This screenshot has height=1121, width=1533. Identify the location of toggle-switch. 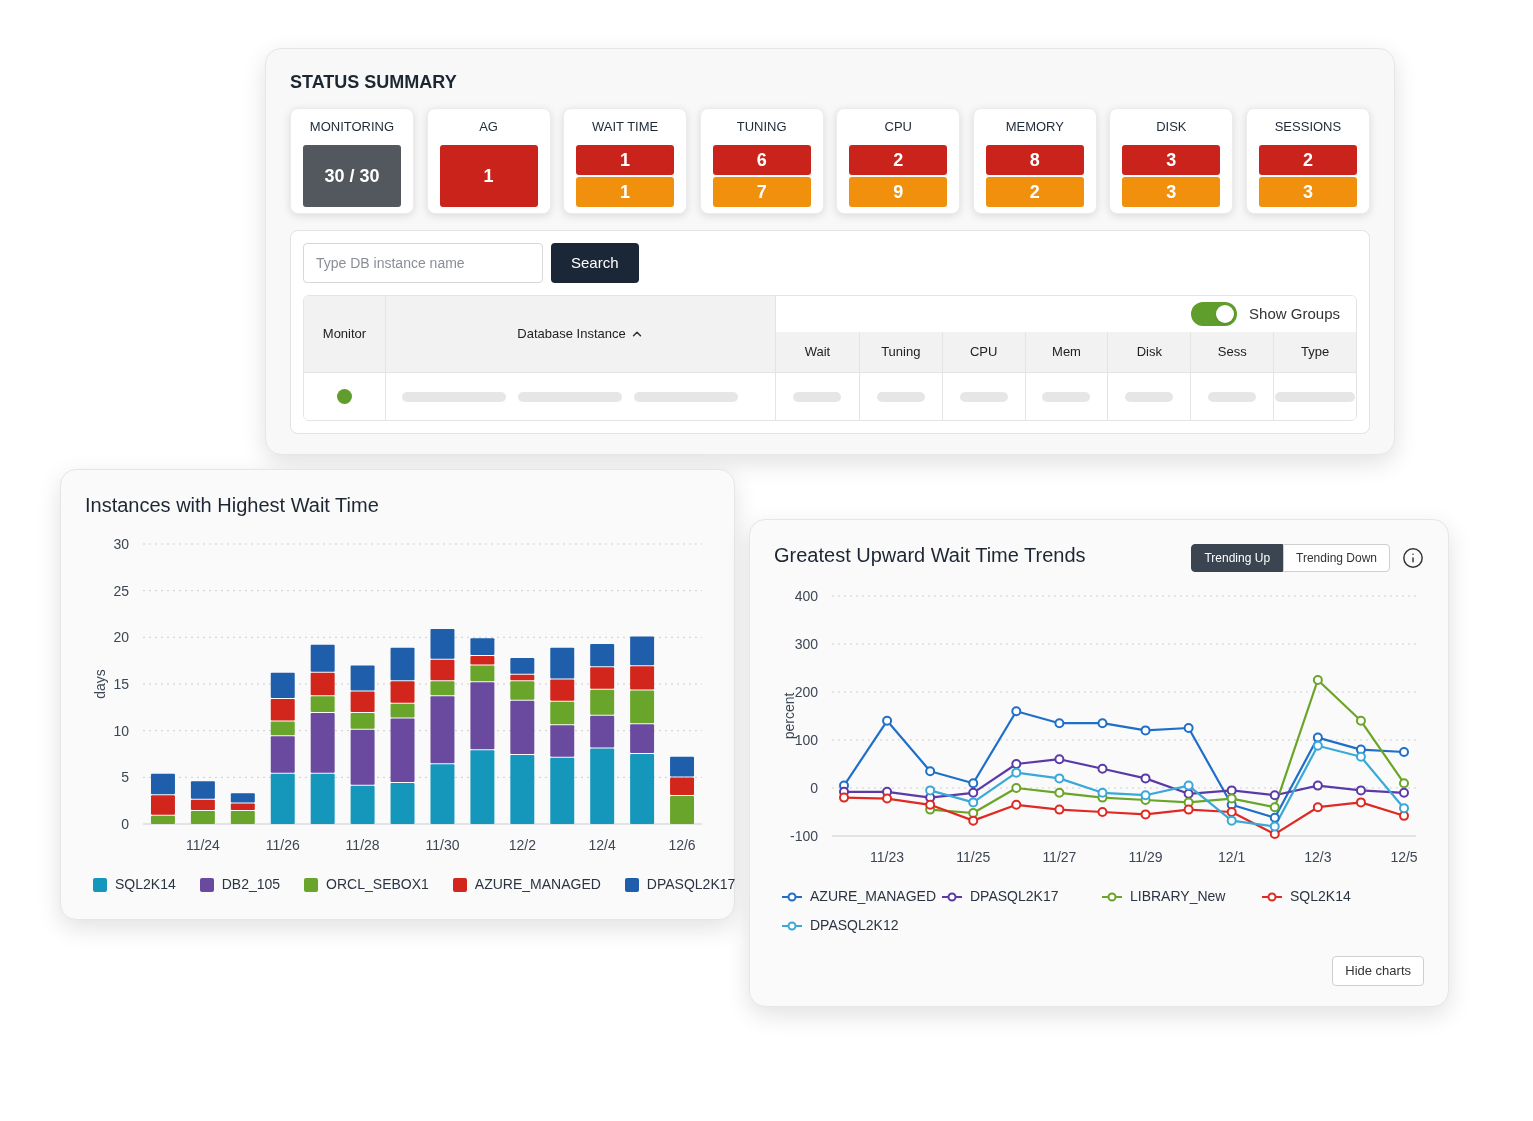
(1214, 314).